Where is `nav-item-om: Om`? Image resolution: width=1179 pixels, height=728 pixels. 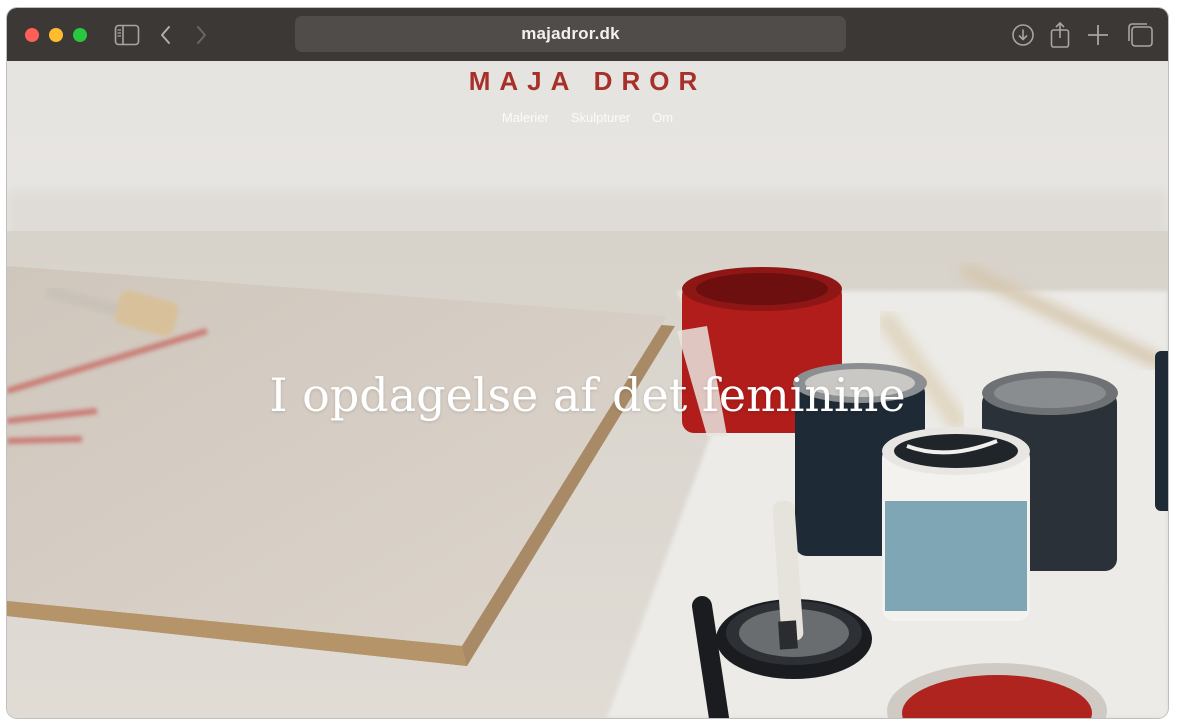
nav-item-om: Om is located at coordinates (662, 117).